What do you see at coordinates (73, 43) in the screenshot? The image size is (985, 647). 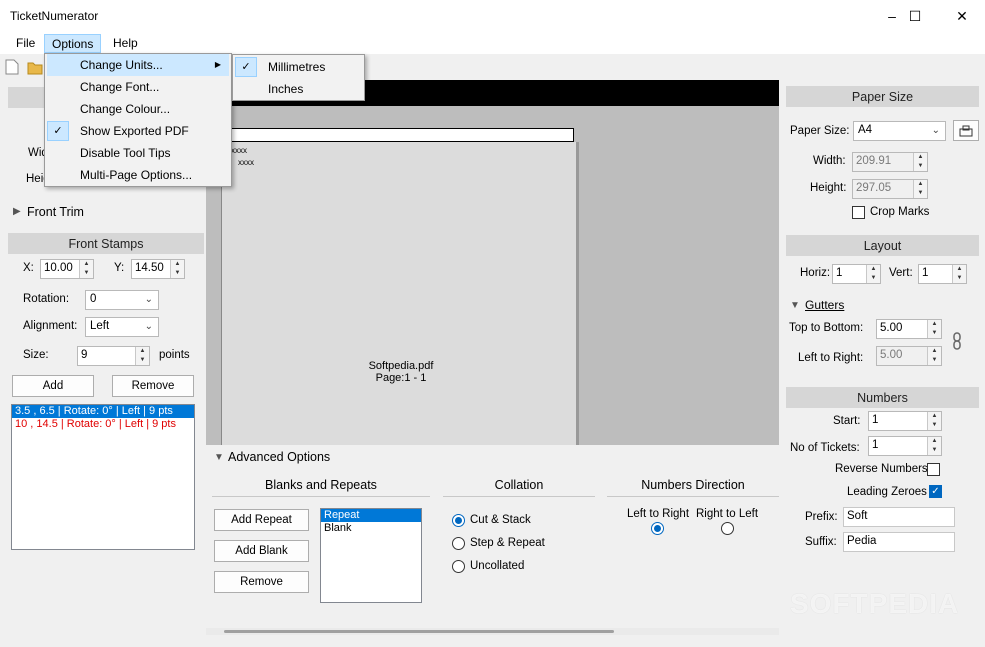 I see `menu-options: Options` at bounding box center [73, 43].